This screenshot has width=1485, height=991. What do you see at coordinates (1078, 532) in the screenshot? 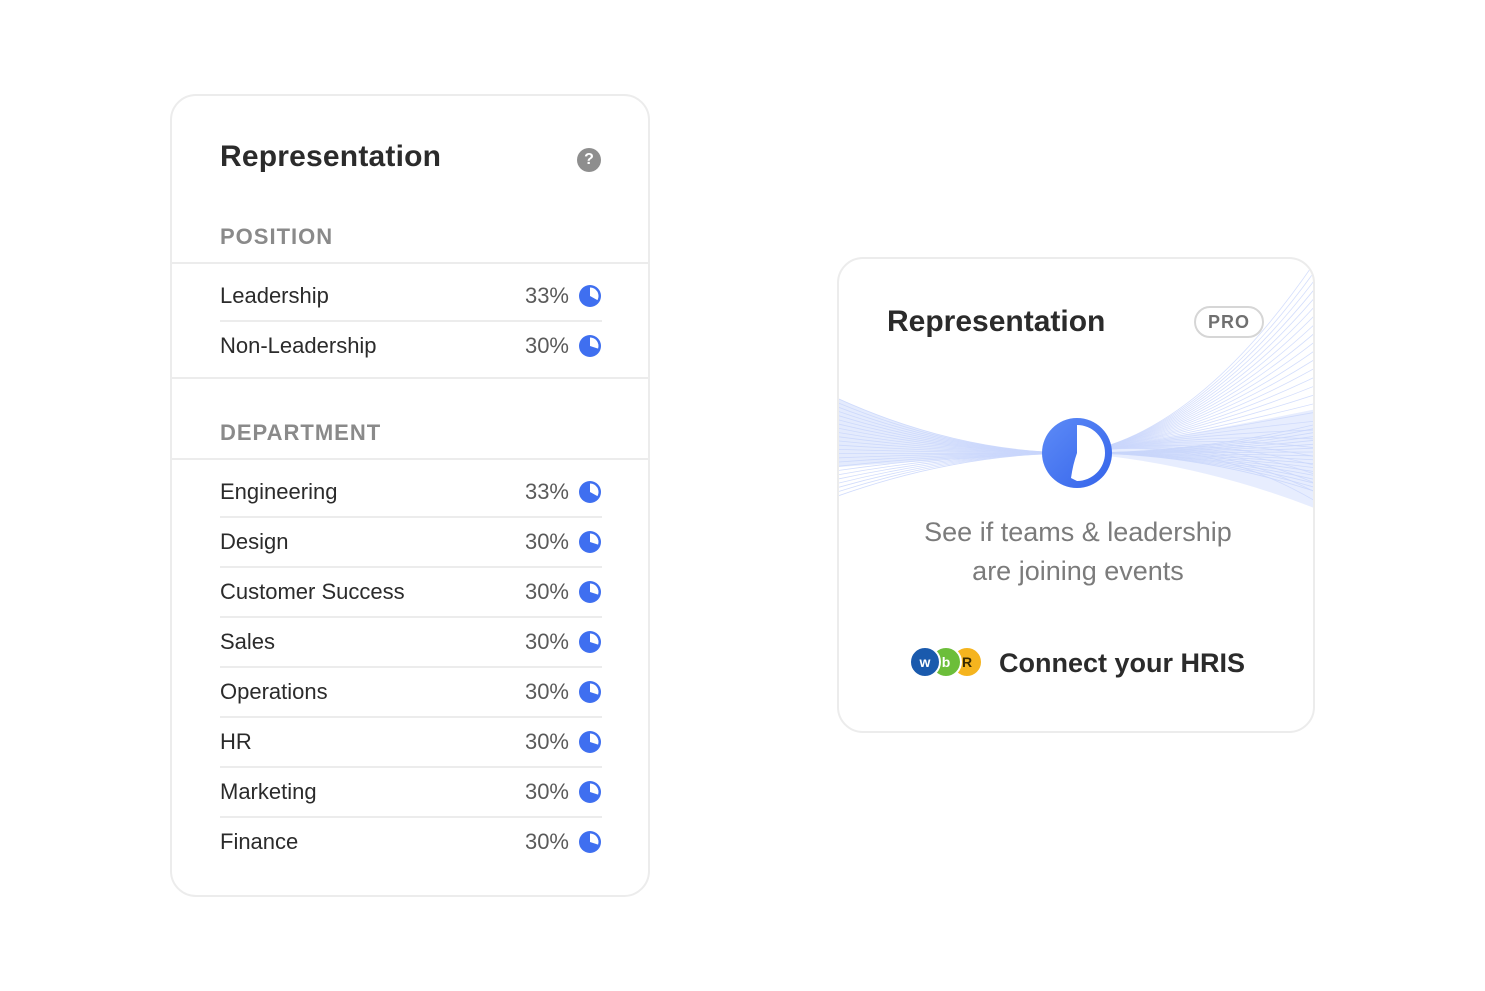
I see `description-line: See if teams & leadership` at bounding box center [1078, 532].